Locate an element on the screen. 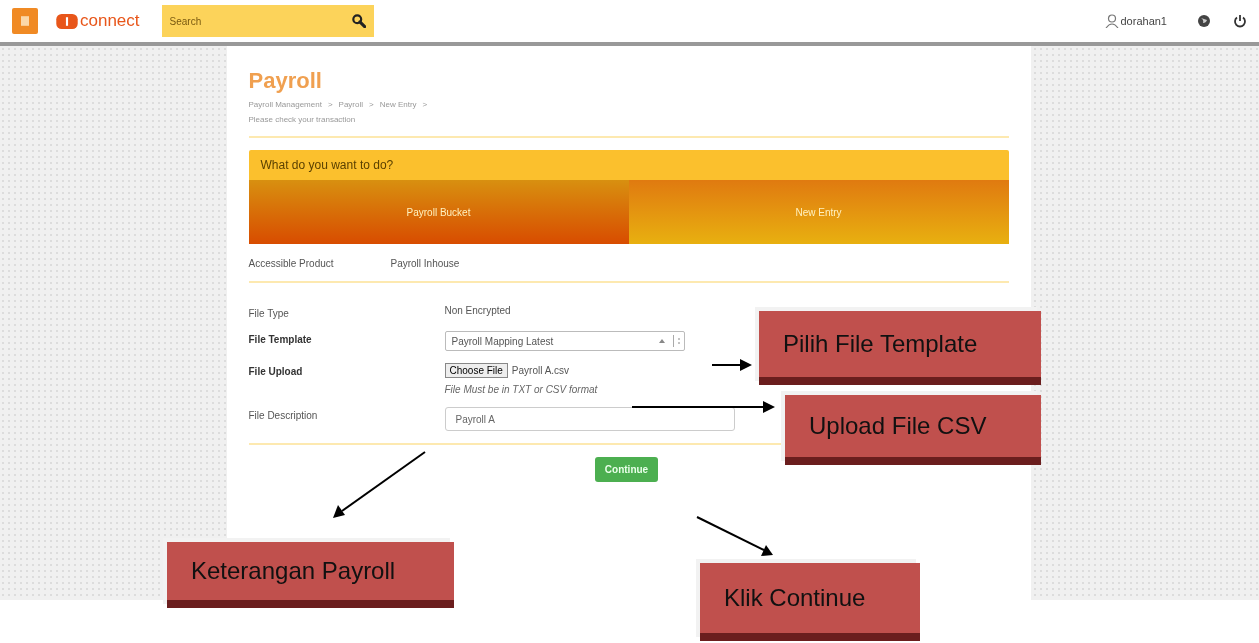 This screenshot has width=1259, height=643. action-tab: New Entry is located at coordinates (818, 212).